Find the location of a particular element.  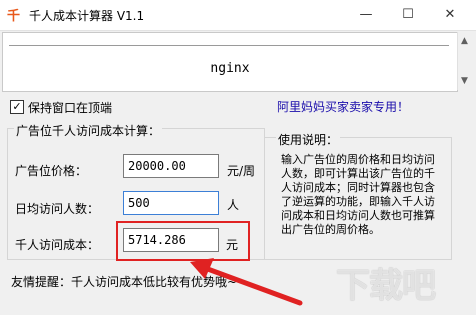

watermark-logo-icon: 下载吧 is located at coordinates (386, 286).